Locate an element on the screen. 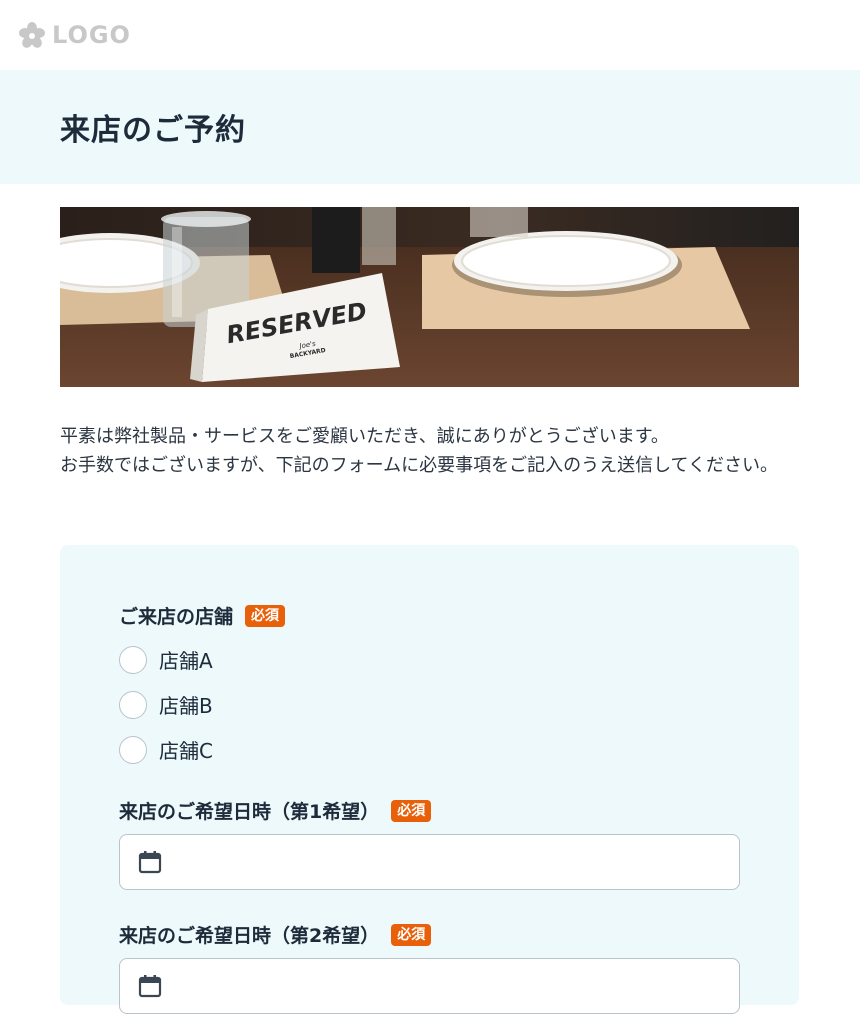 This screenshot has height=1014, width=860. date2-input is located at coordinates (429, 986).